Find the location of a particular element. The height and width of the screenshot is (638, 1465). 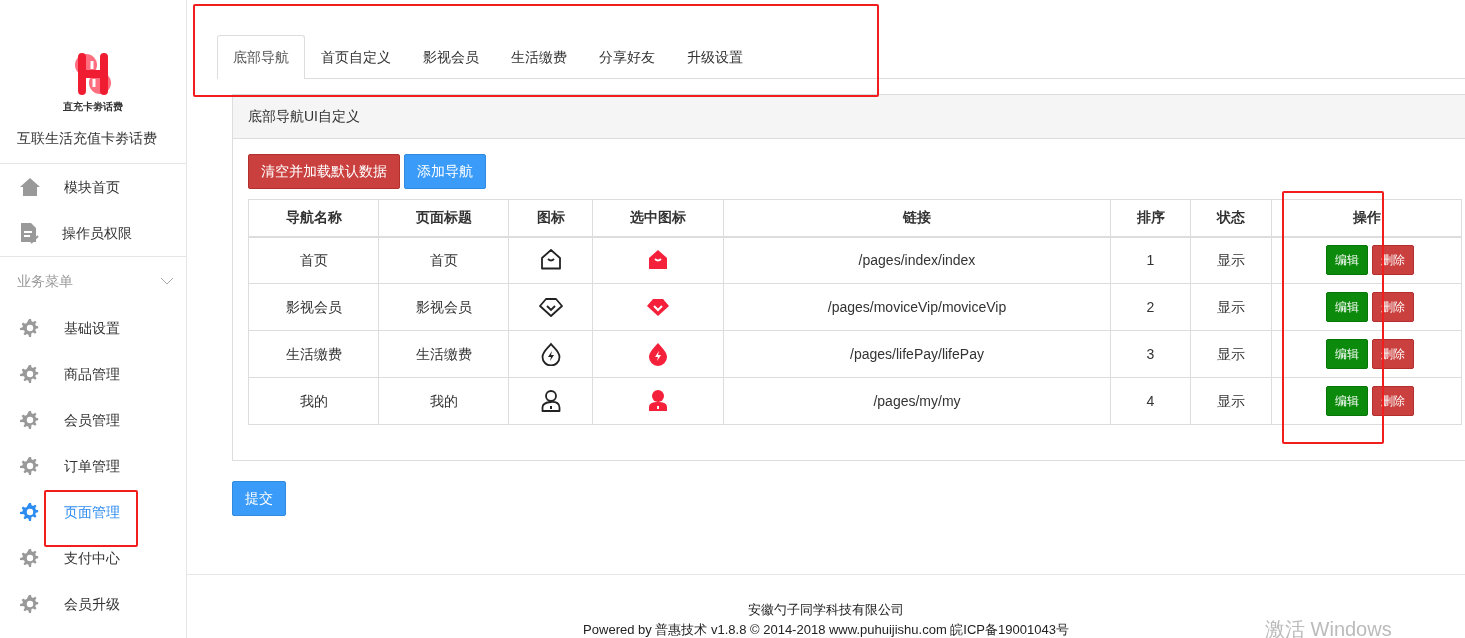

logo-caption: 直充卡劵话费 is located at coordinates (93, 107).